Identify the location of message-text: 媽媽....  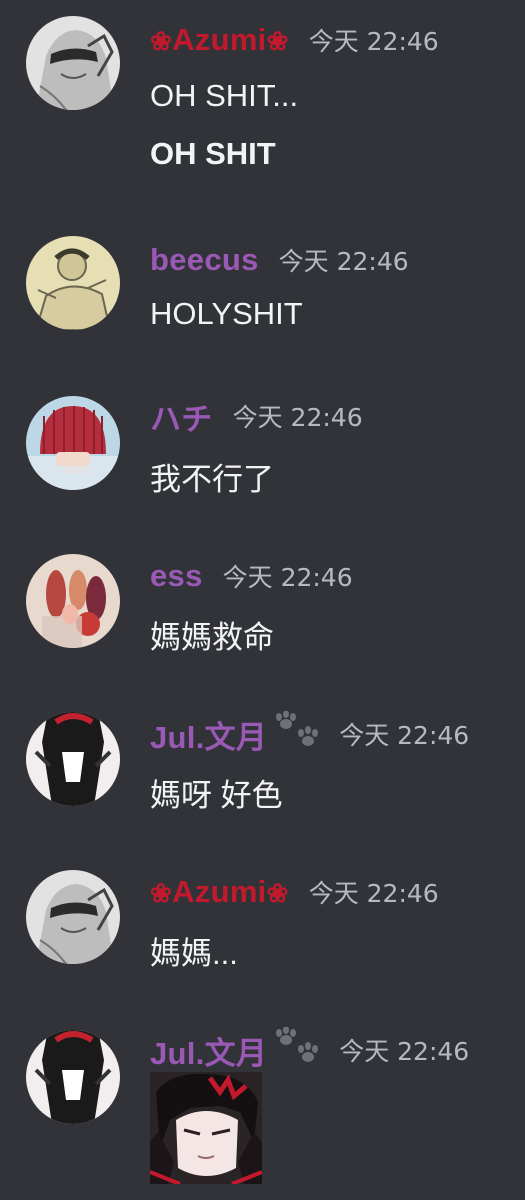
(194, 953).